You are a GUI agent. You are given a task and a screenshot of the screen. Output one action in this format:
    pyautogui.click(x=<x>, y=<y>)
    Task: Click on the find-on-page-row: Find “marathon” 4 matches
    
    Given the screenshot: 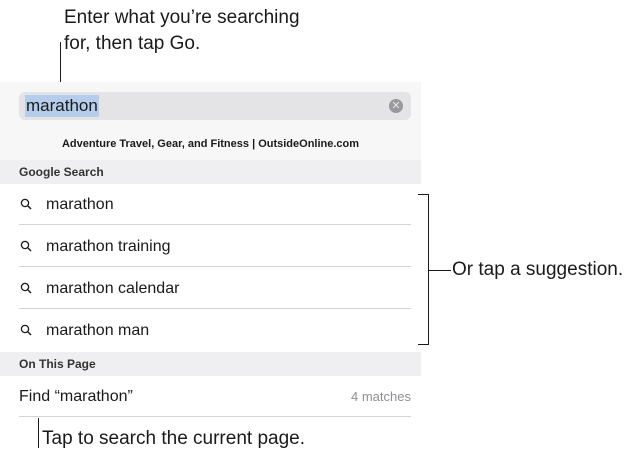 What is the action you would take?
    pyautogui.click(x=210, y=396)
    